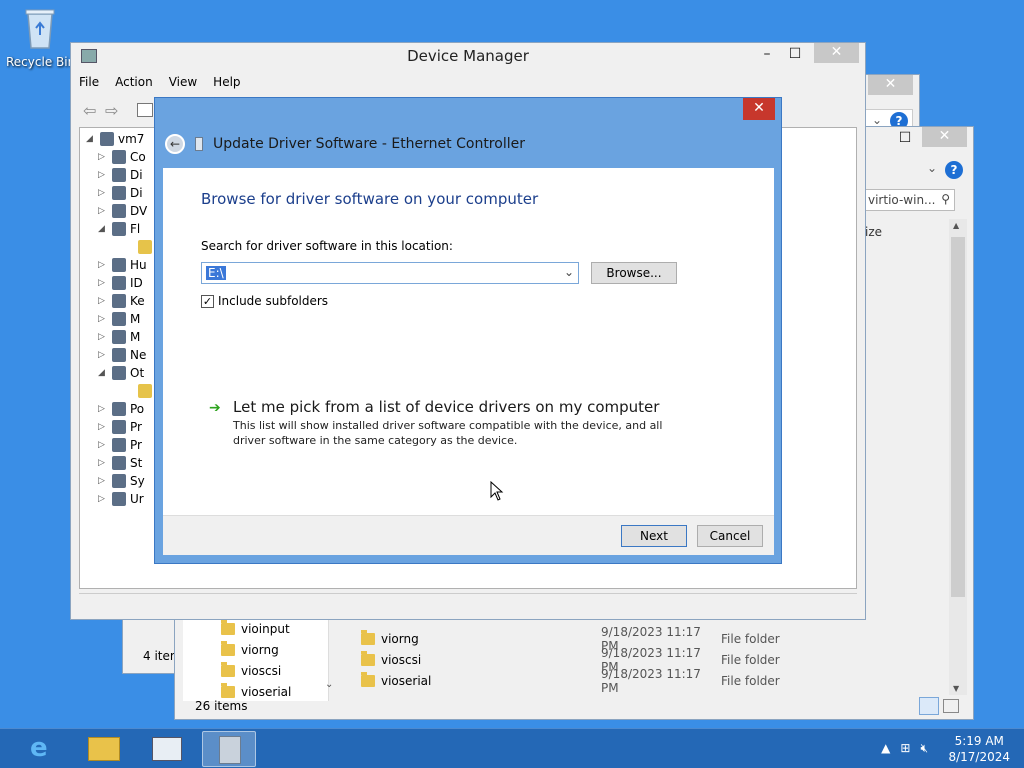  What do you see at coordinates (929, 706) in the screenshot?
I see `details-view-icon` at bounding box center [929, 706].